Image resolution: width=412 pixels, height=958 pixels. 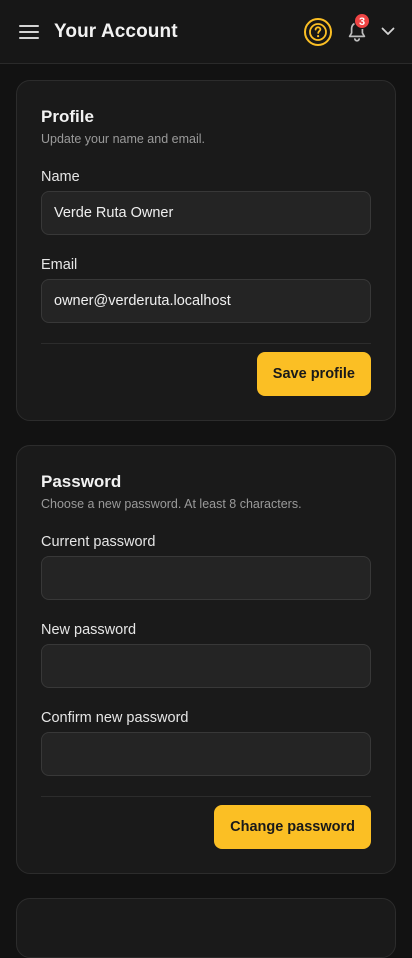 I want to click on profile-subtitle: Update your name and email., so click(x=123, y=139).